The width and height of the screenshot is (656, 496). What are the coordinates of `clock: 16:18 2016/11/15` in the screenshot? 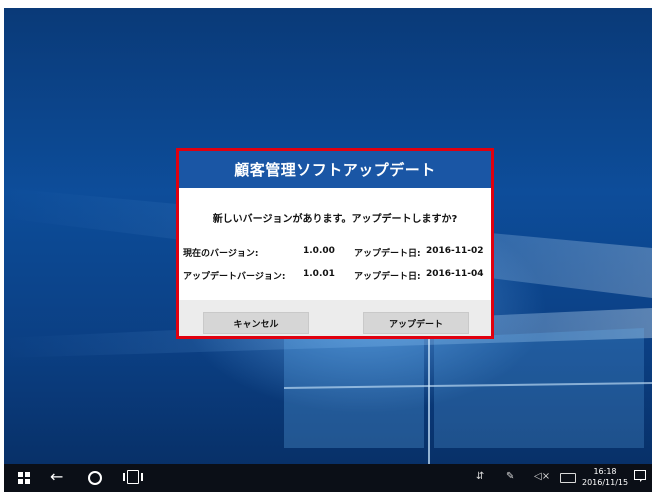 It's located at (605, 477).